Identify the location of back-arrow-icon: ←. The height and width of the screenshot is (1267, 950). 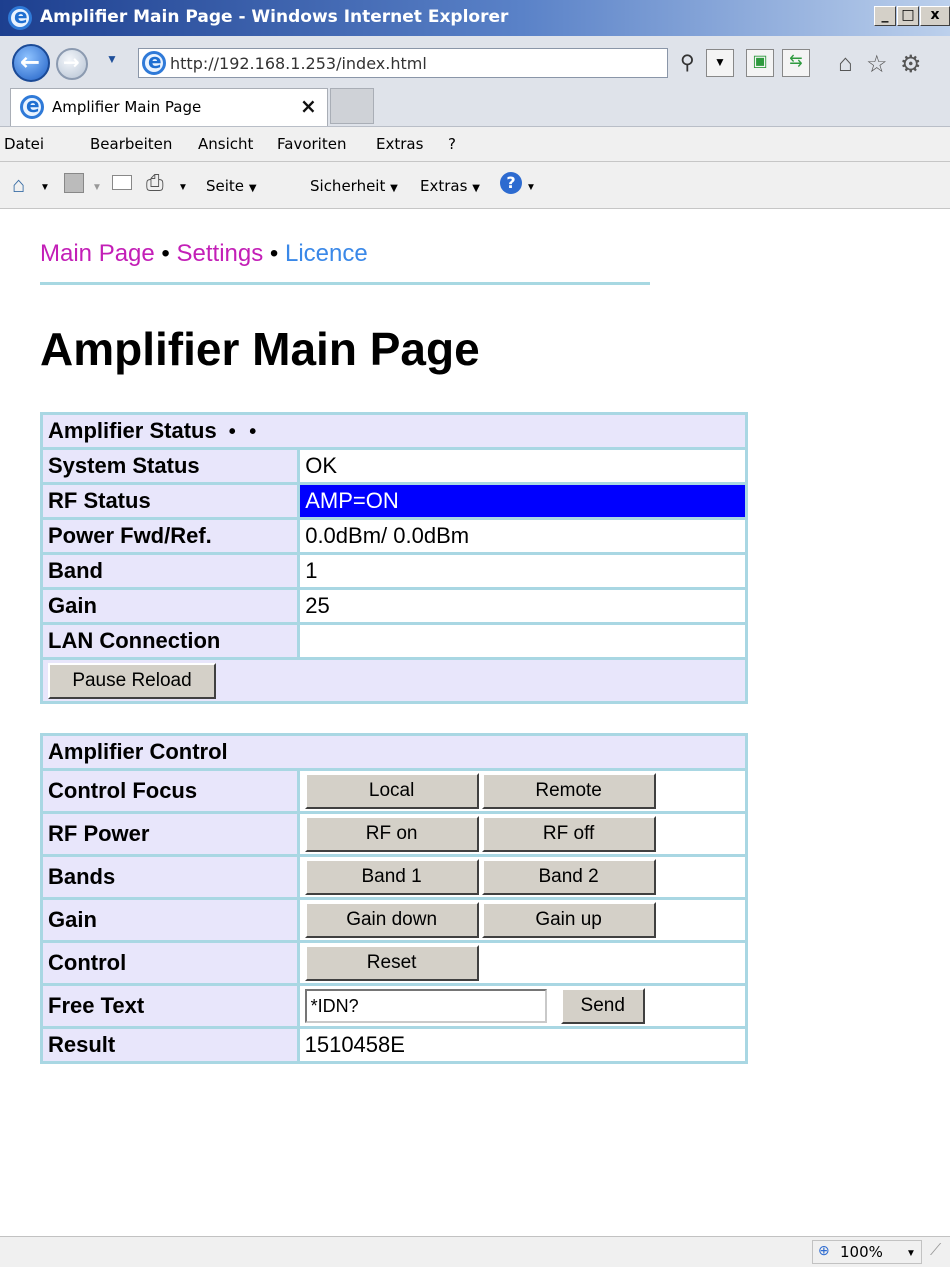
(30, 62).